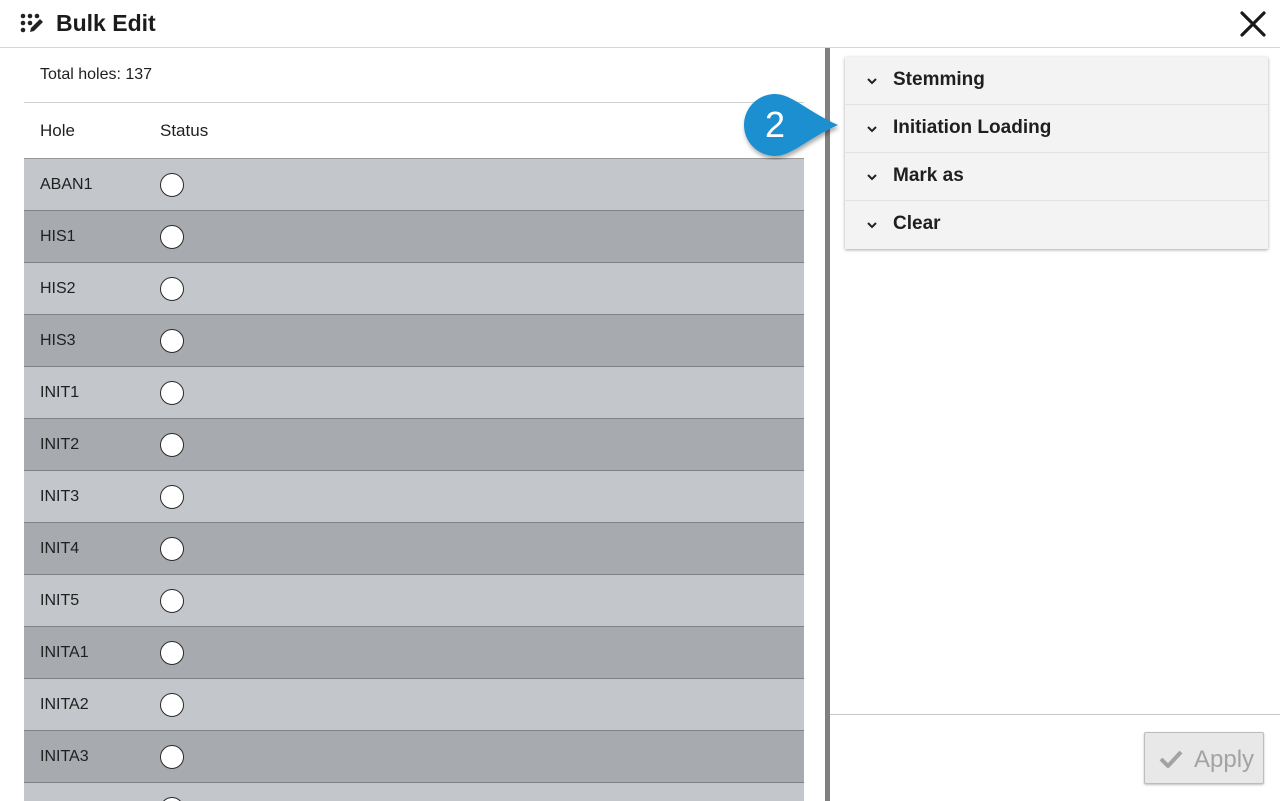 This screenshot has width=1280, height=801. I want to click on close-icon, so click(1253, 24).